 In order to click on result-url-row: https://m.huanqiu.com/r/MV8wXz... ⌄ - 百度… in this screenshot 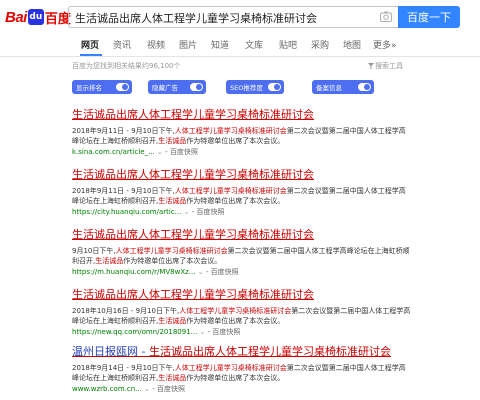, I will do `click(242, 272)`.